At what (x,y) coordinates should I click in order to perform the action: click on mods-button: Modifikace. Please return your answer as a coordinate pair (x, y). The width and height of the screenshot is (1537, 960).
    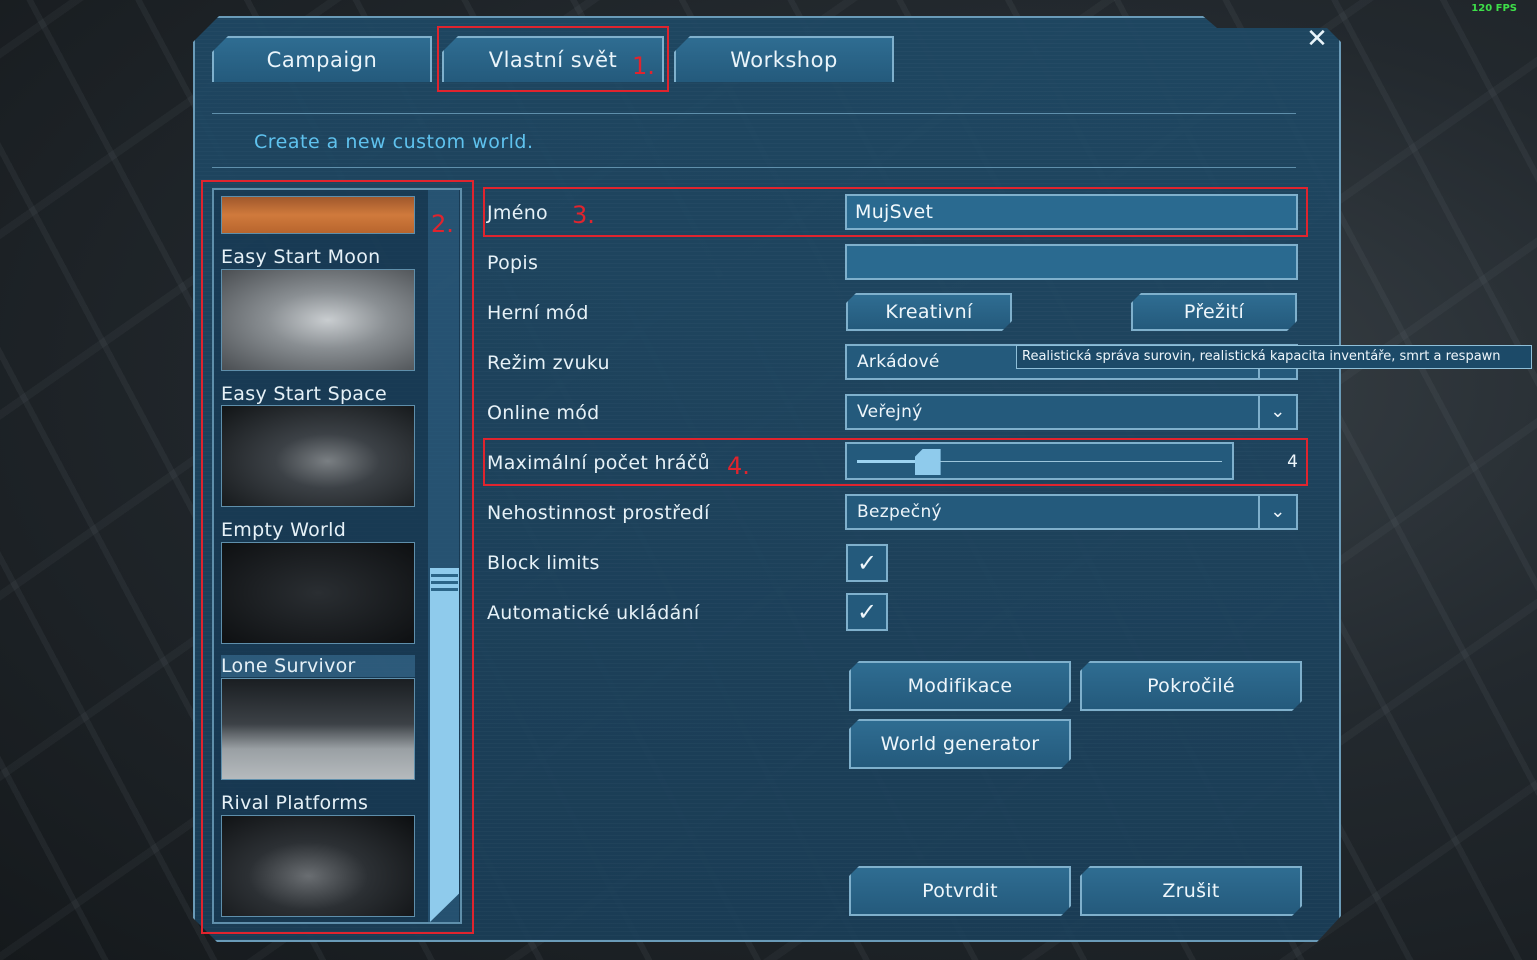
    Looking at the image, I should click on (960, 686).